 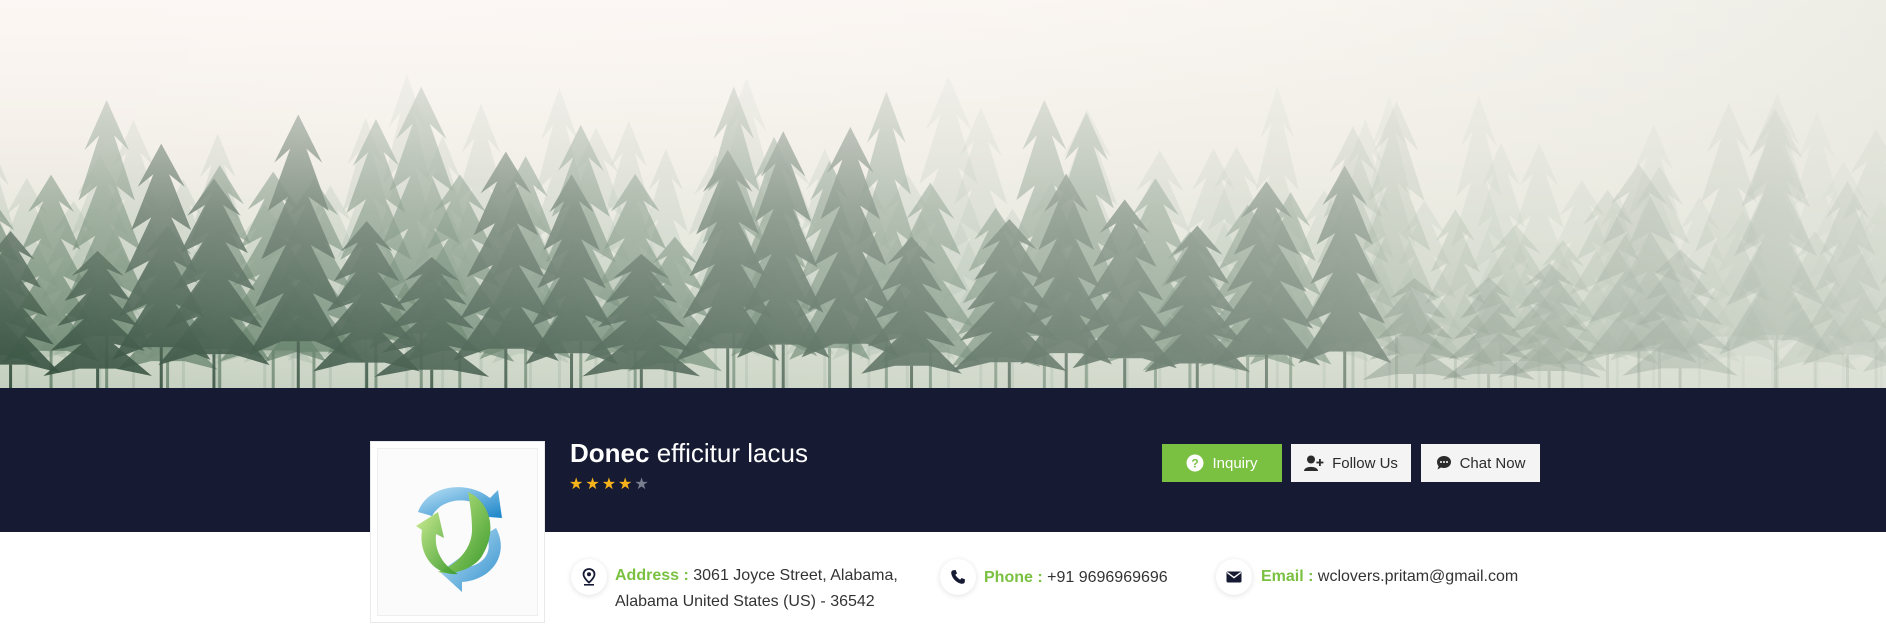 I want to click on star-empty-icon: ★, so click(x=641, y=483).